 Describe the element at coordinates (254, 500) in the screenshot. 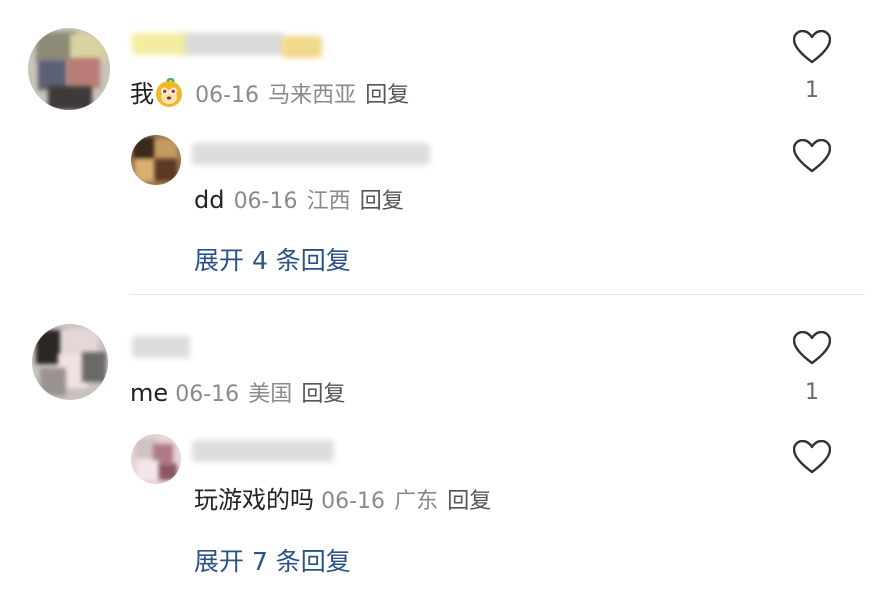

I see `comment-text: 玩游戏的吗` at that location.